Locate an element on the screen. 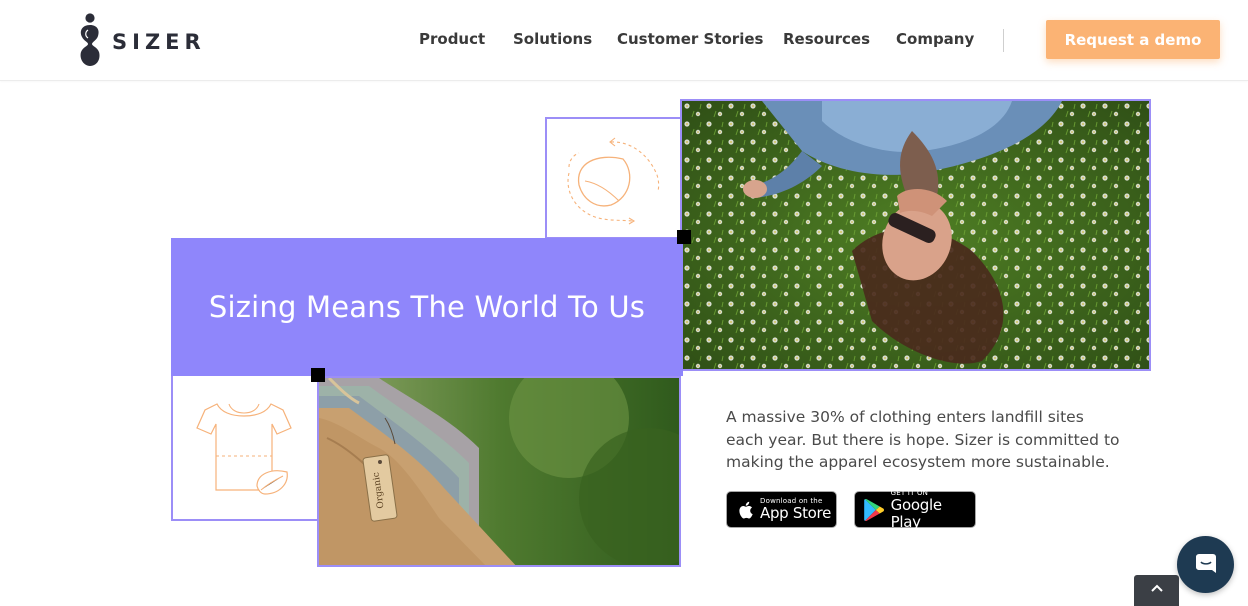 Image resolution: width=1248 pixels, height=606 pixels. nav-customer-stories: Customer Stories is located at coordinates (690, 39).